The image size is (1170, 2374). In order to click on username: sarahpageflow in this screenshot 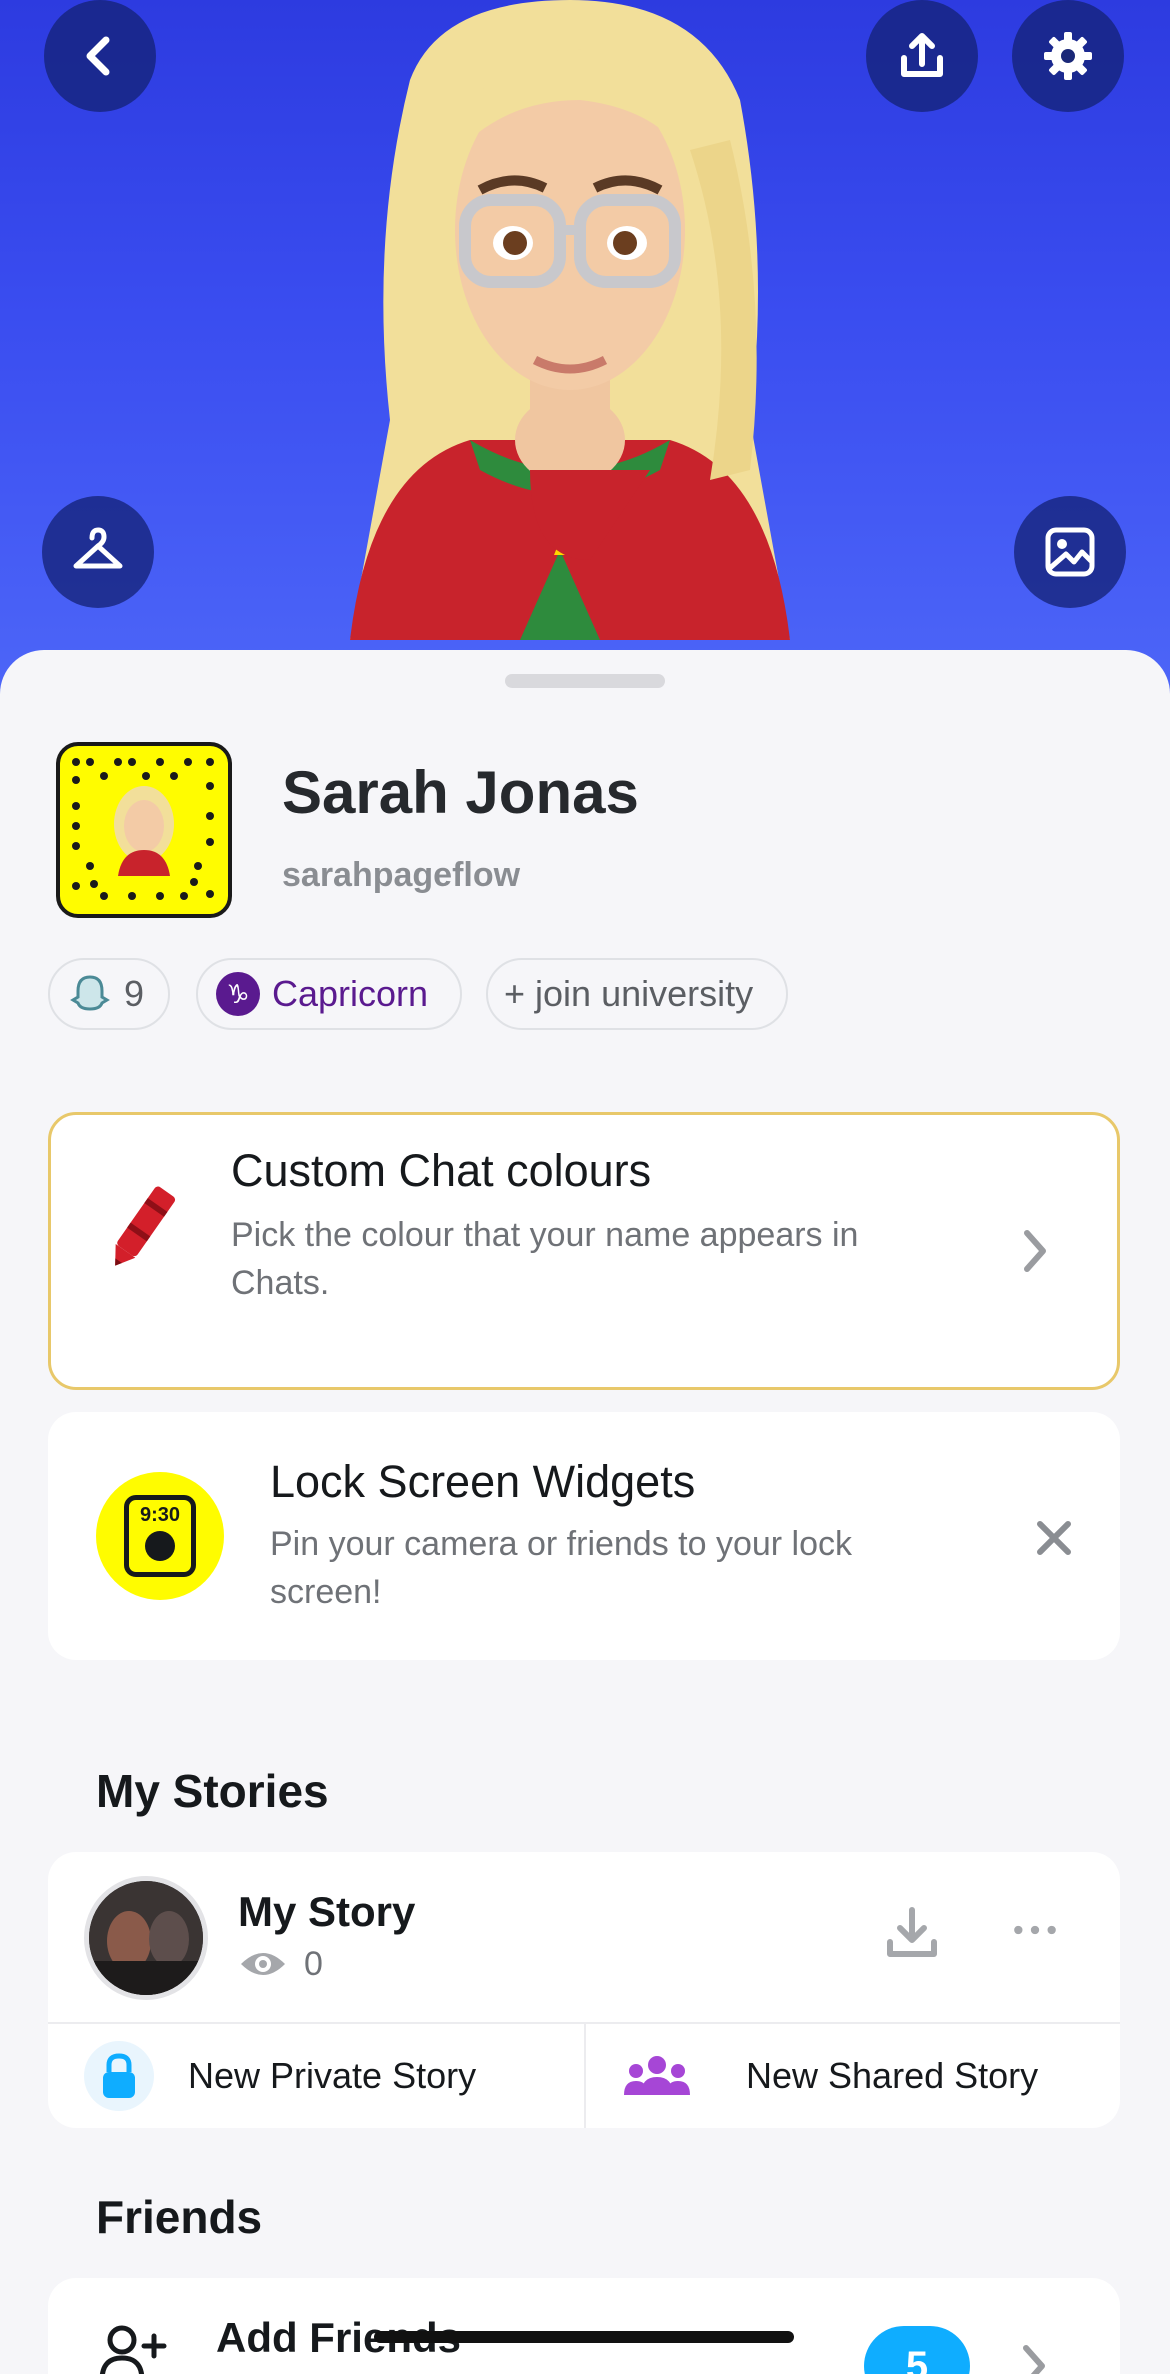, I will do `click(401, 875)`.